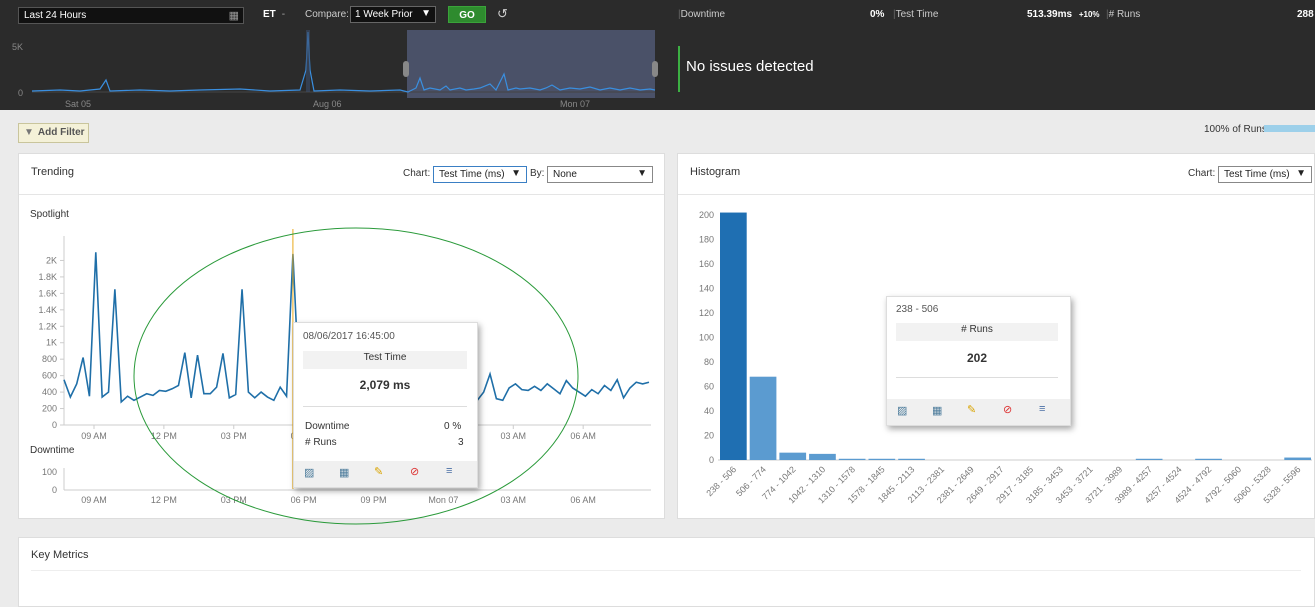 The image size is (1315, 607). I want to click on tooltip-actions: ▨ ▦ ✎ ⊘ ≡, so click(978, 412).